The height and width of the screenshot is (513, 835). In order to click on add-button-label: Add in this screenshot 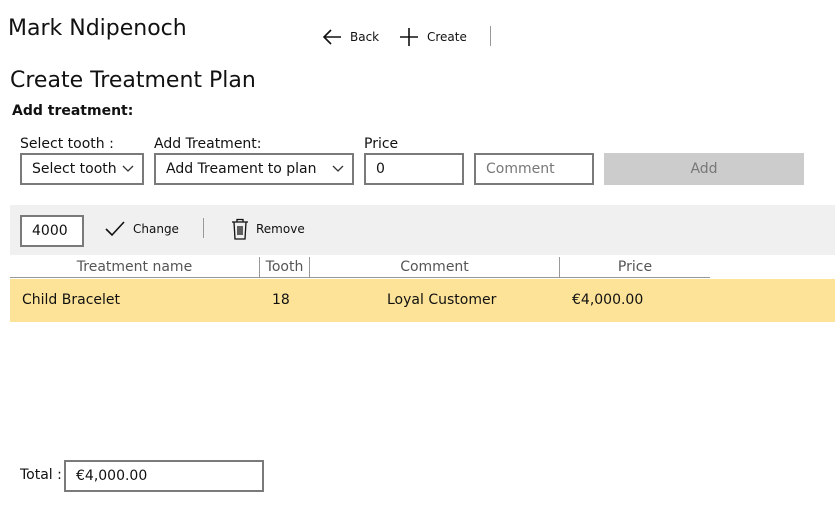, I will do `click(704, 169)`.